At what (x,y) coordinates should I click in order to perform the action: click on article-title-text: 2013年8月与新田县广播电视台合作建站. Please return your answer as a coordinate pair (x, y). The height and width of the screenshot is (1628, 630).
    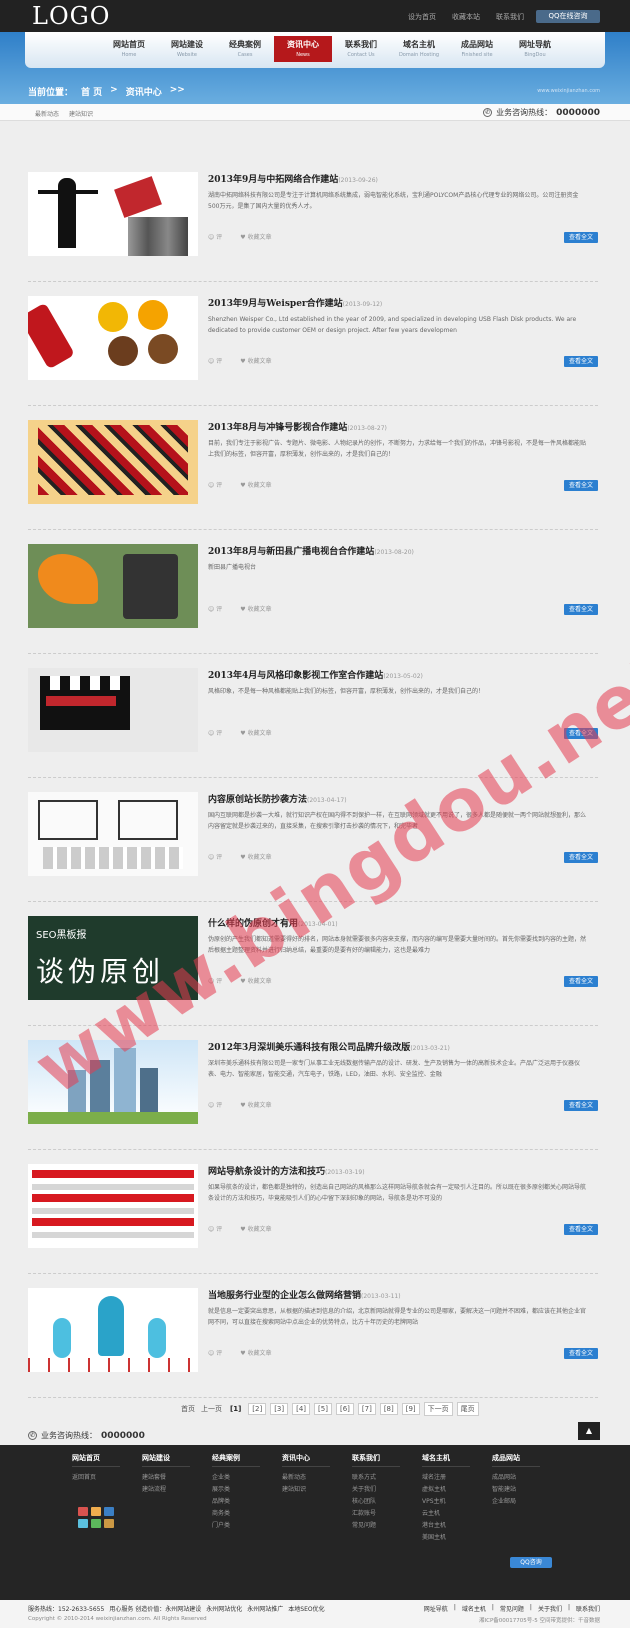
    Looking at the image, I should click on (291, 552).